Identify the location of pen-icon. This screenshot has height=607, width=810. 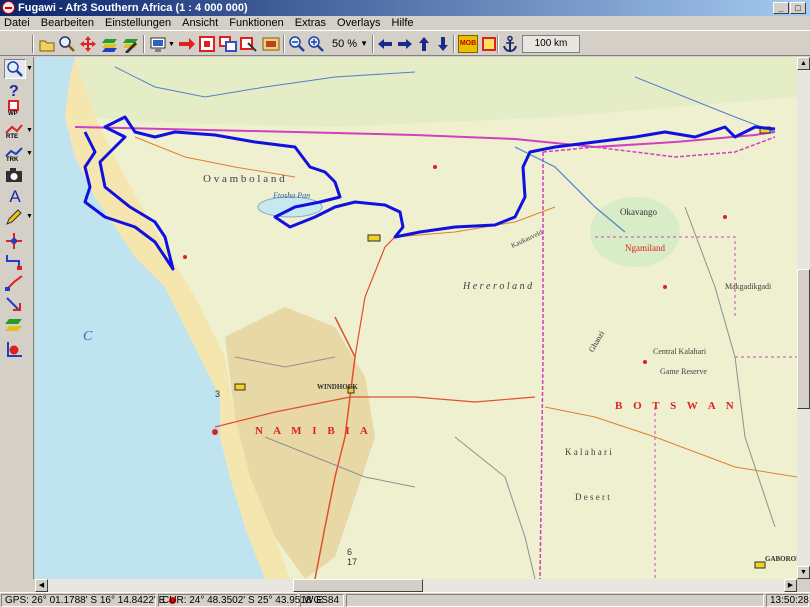
(15, 218).